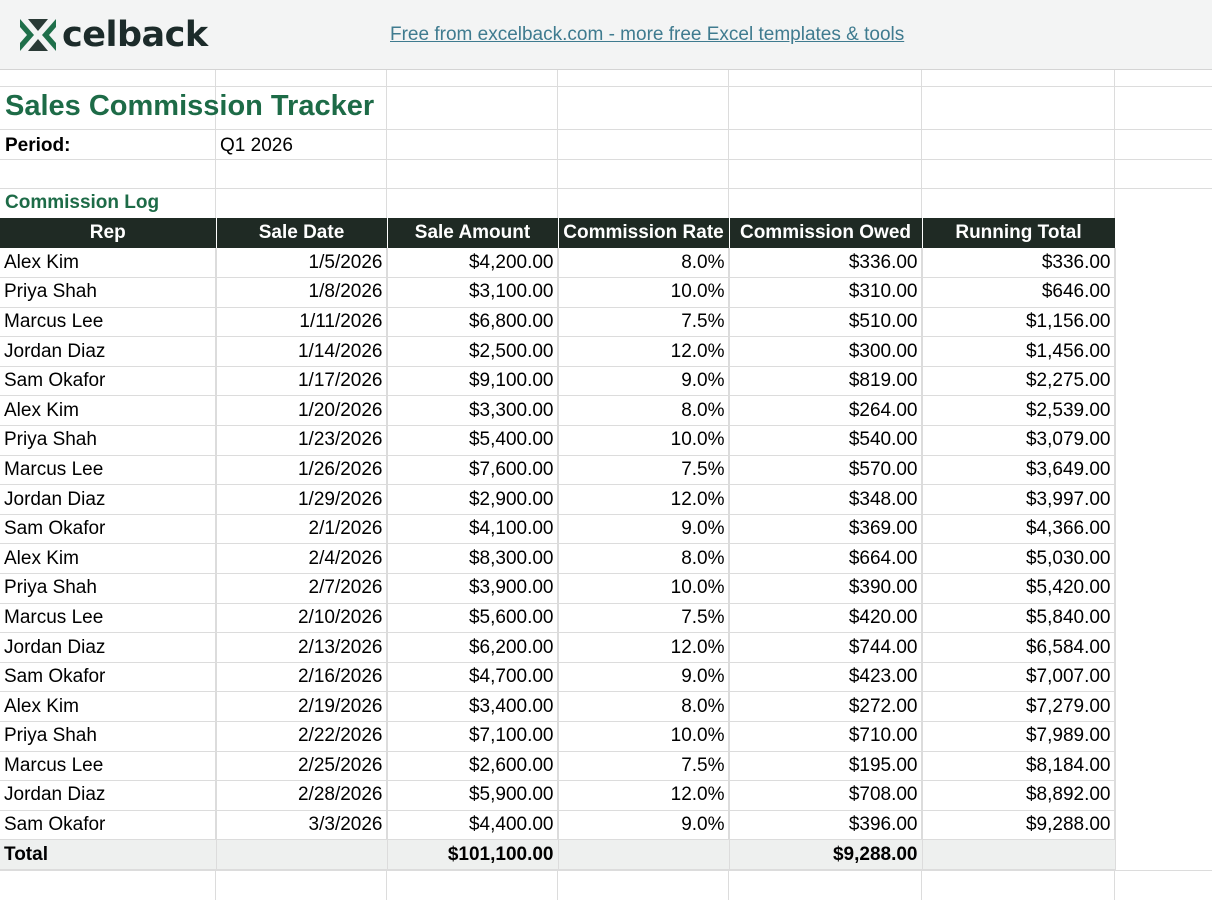  What do you see at coordinates (302, 292) in the screenshot?
I see `sale-date-cell: 1/8/2026` at bounding box center [302, 292].